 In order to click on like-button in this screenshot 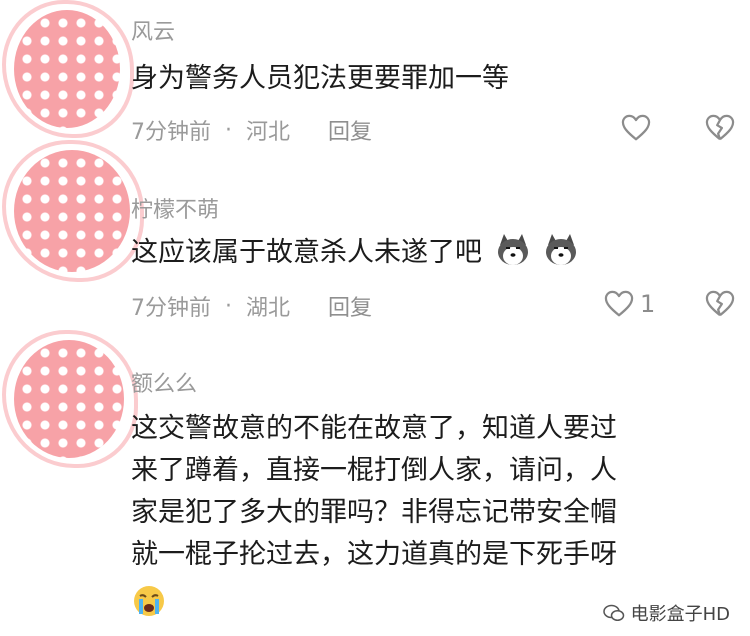, I will do `click(636, 128)`.